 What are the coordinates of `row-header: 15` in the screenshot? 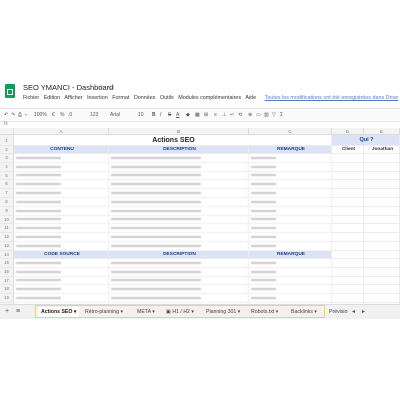 It's located at (7, 263).